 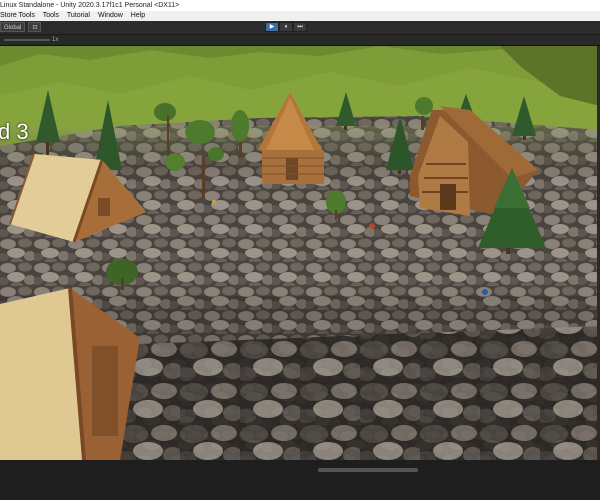 I want to click on play-controls: ▶ ⏸ ⏭, so click(x=286, y=27).